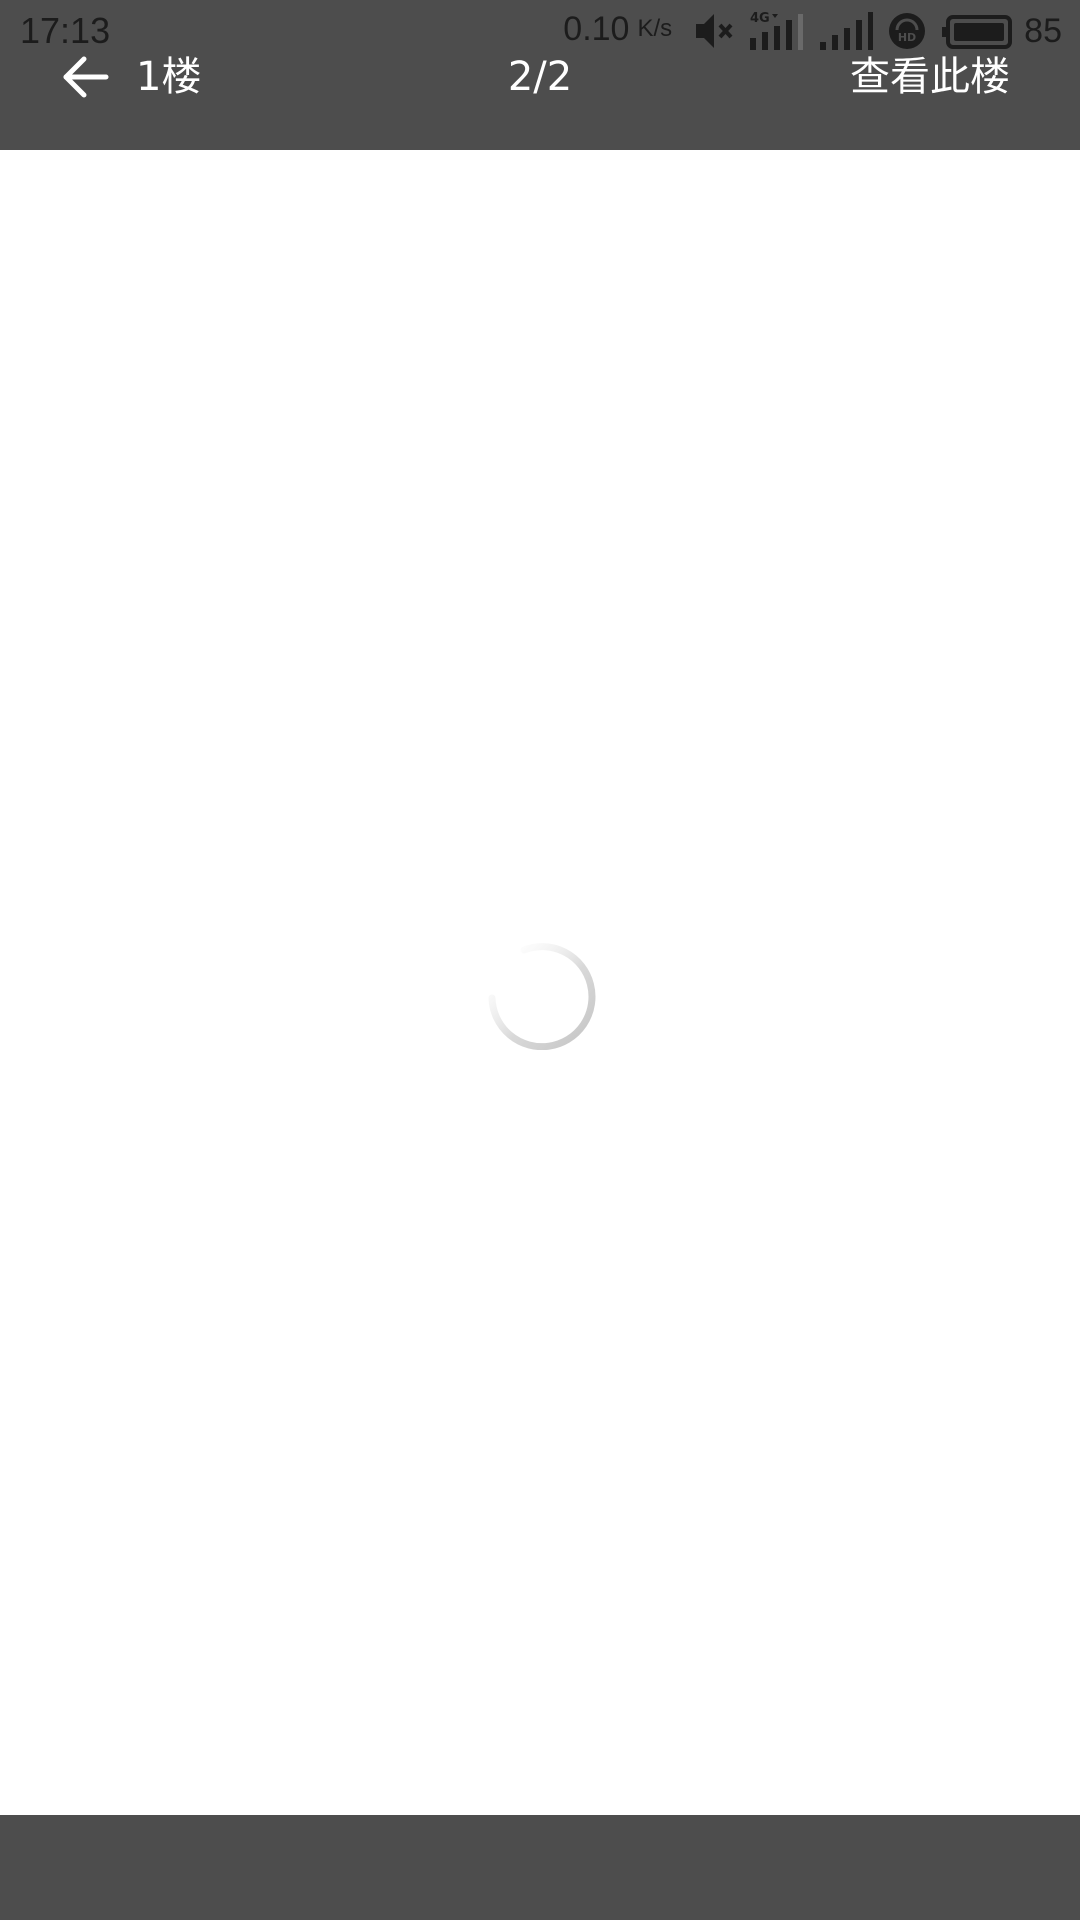  Describe the element at coordinates (542, 996) in the screenshot. I see `spinner-icon` at that location.